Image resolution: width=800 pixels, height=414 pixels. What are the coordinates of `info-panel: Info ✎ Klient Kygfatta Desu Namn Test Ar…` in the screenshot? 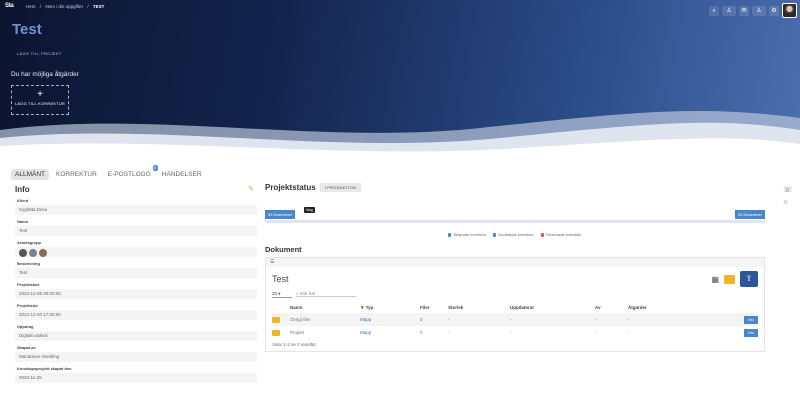 It's located at (136, 284).